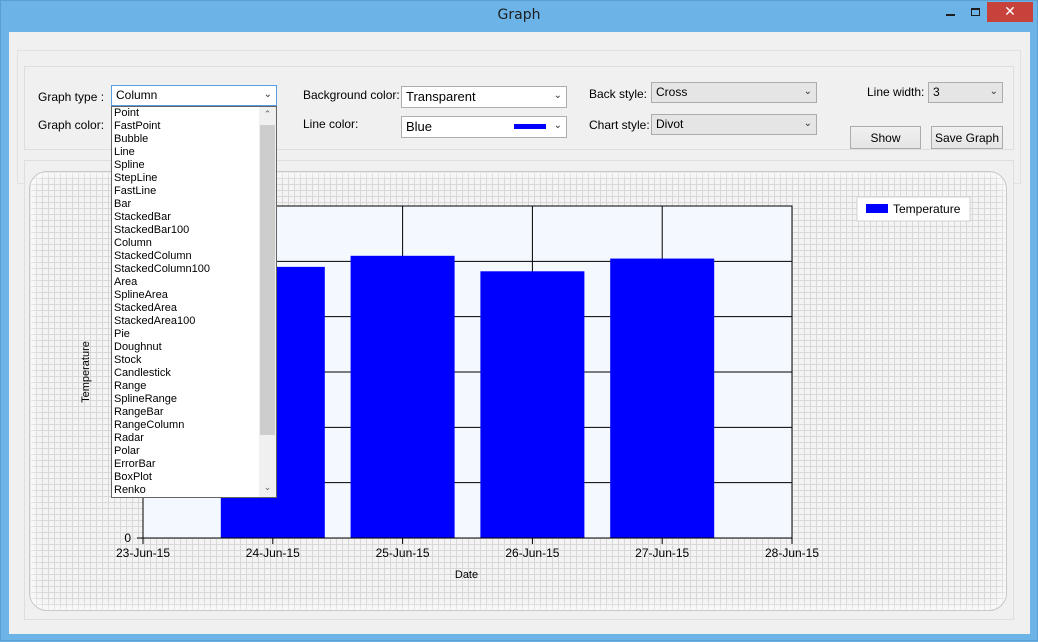 The width and height of the screenshot is (1038, 642). What do you see at coordinates (194, 373) in the screenshot?
I see `graph-type-option: Candlestick` at bounding box center [194, 373].